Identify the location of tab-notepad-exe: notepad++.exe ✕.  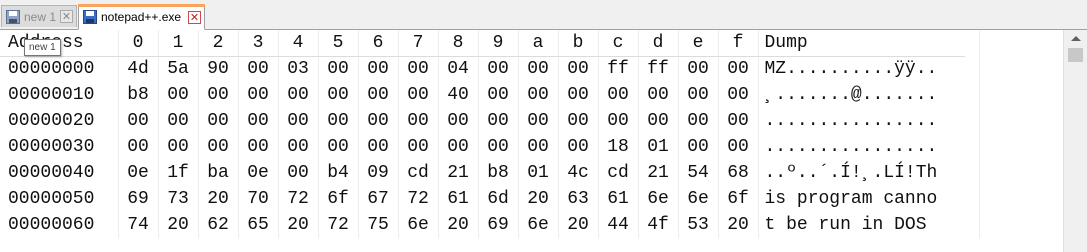
(141, 17).